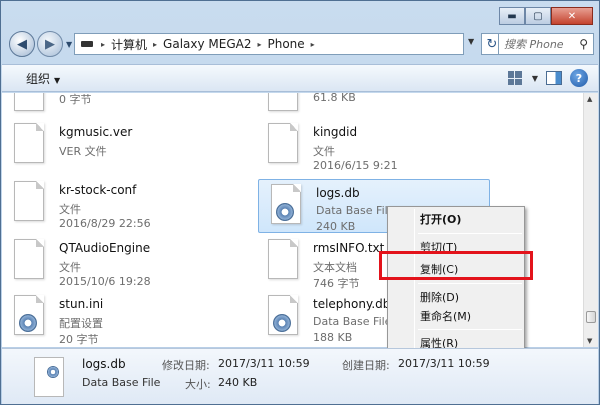  Describe the element at coordinates (590, 220) in the screenshot. I see `vertical-scrollbar: ▲ ▼` at that location.